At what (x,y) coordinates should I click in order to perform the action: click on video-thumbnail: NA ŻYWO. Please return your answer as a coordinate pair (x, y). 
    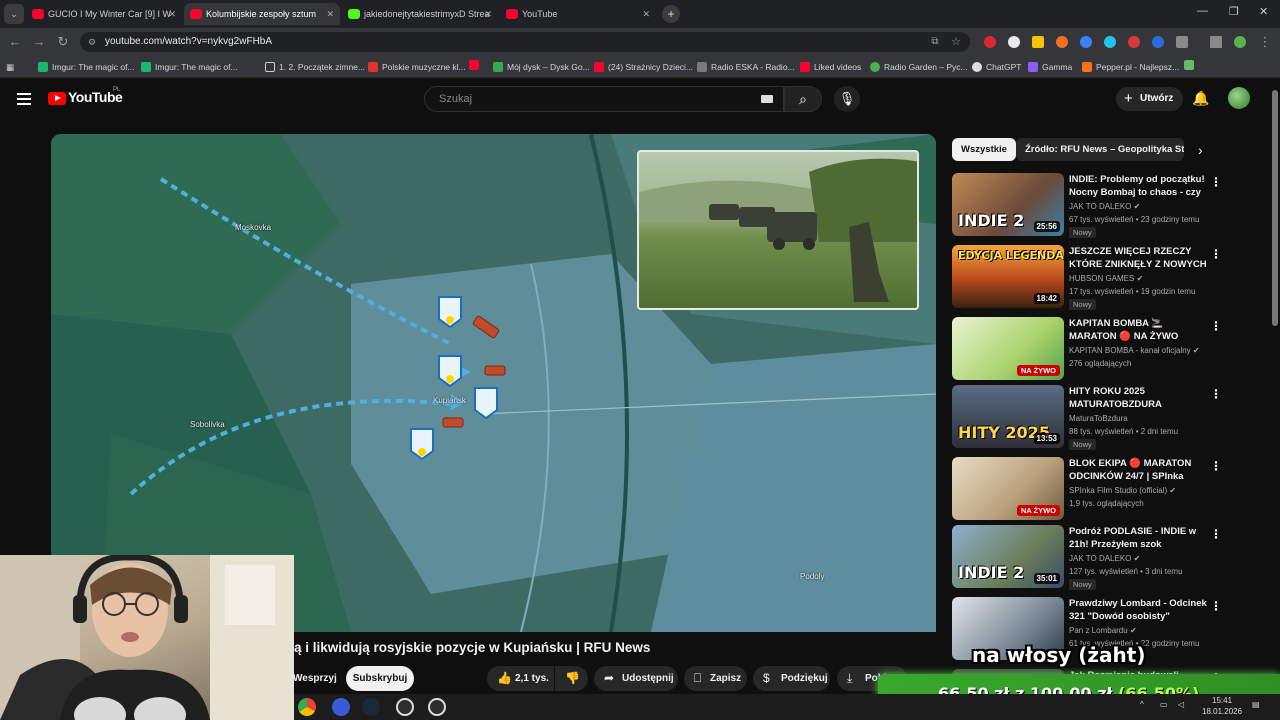
    Looking at the image, I should click on (1008, 348).